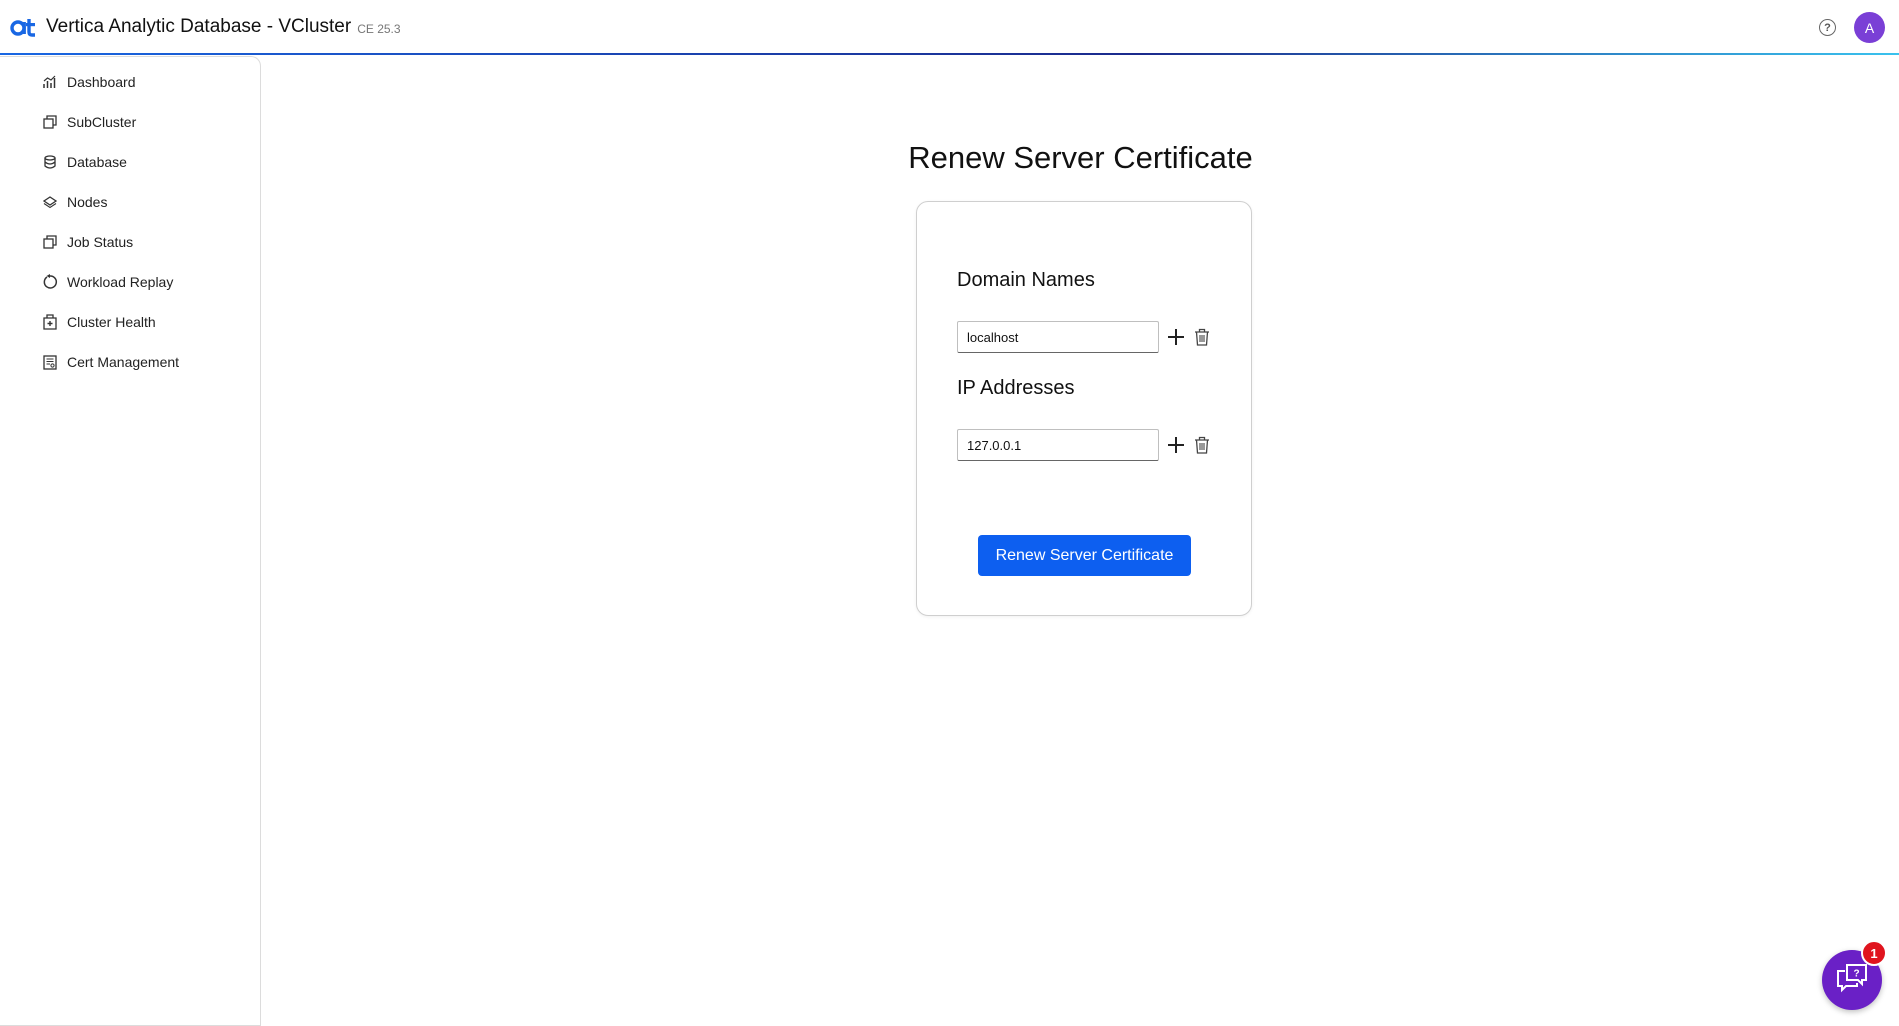 The width and height of the screenshot is (1899, 1026). I want to click on sidebar-item-label: Cluster Health, so click(111, 322).